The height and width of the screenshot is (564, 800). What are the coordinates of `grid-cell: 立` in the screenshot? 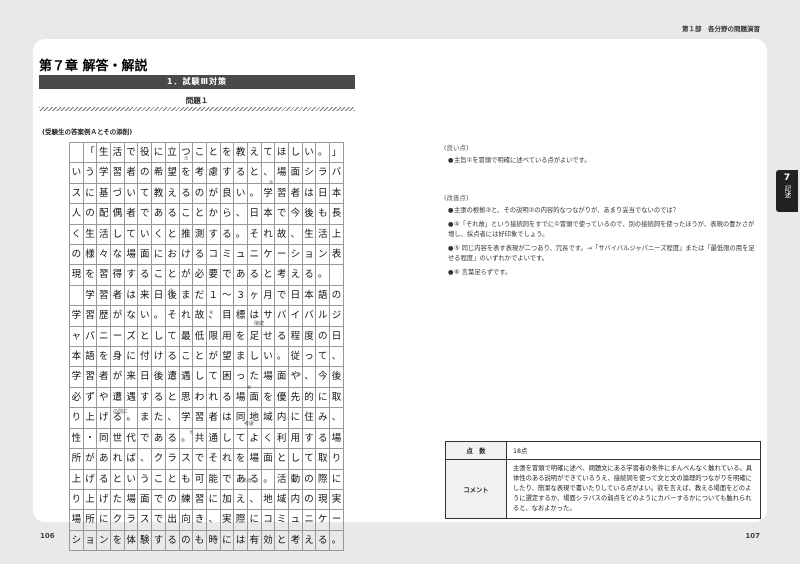 It's located at (172, 152).